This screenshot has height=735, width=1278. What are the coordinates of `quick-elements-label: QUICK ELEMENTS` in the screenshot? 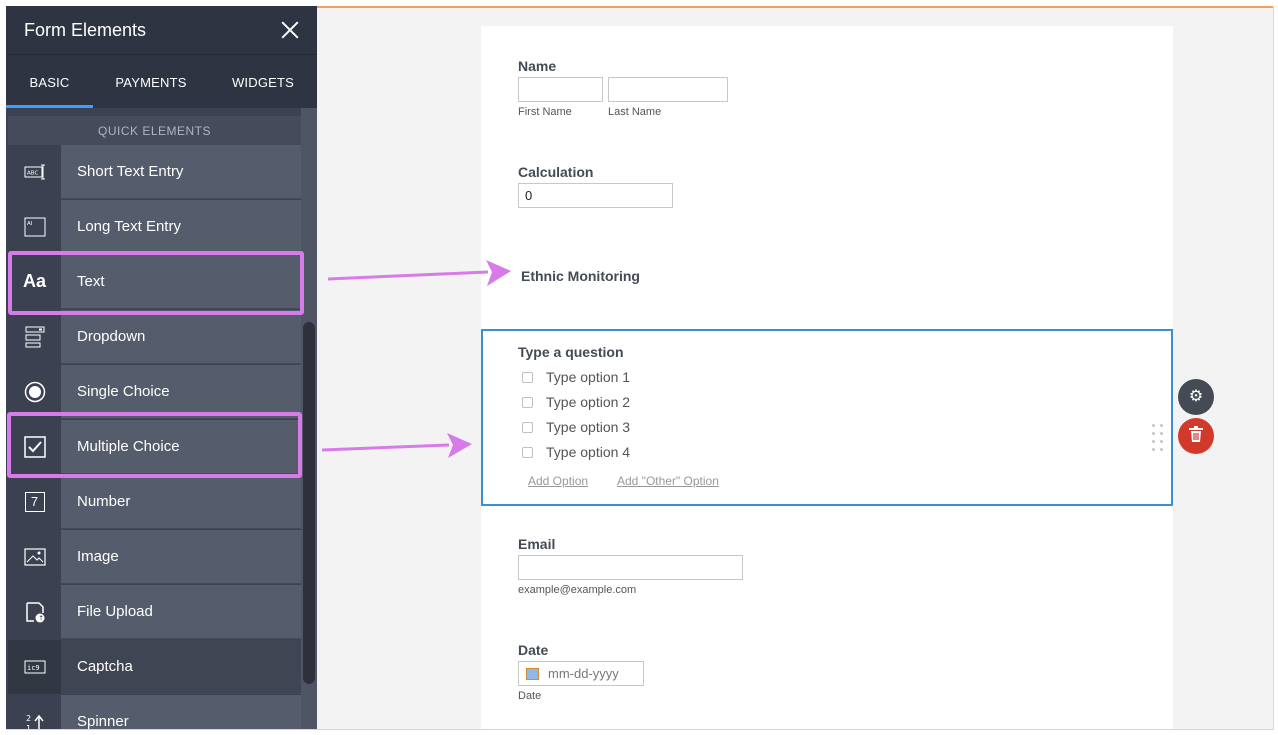 It's located at (154, 130).